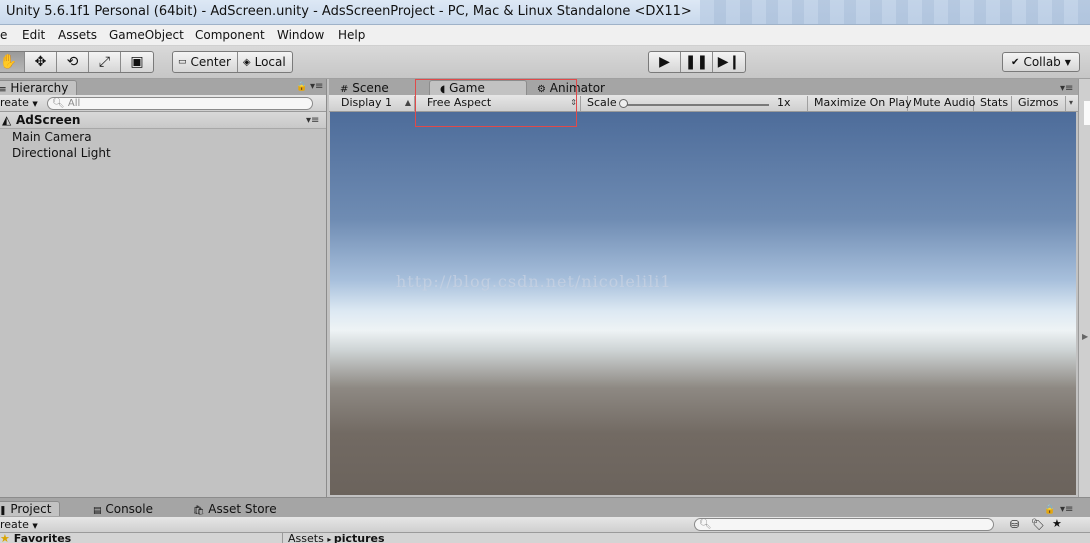 The image size is (1090, 543). What do you see at coordinates (623, 103) in the screenshot?
I see `scale-slider-thumb` at bounding box center [623, 103].